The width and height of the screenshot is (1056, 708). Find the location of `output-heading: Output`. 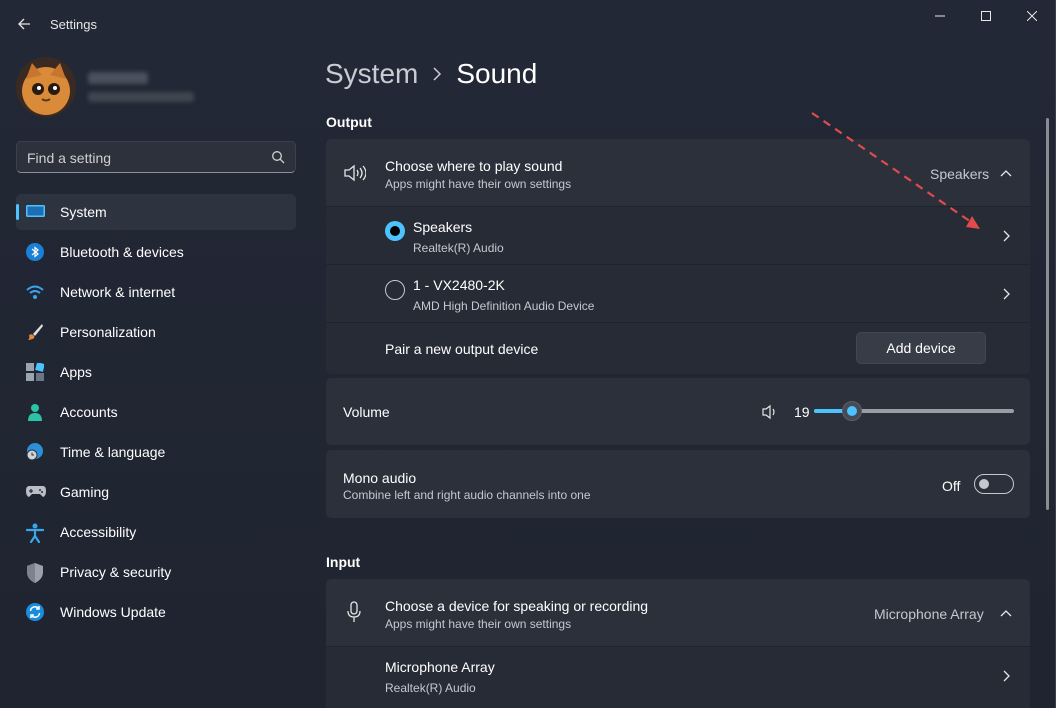

output-heading: Output is located at coordinates (349, 122).